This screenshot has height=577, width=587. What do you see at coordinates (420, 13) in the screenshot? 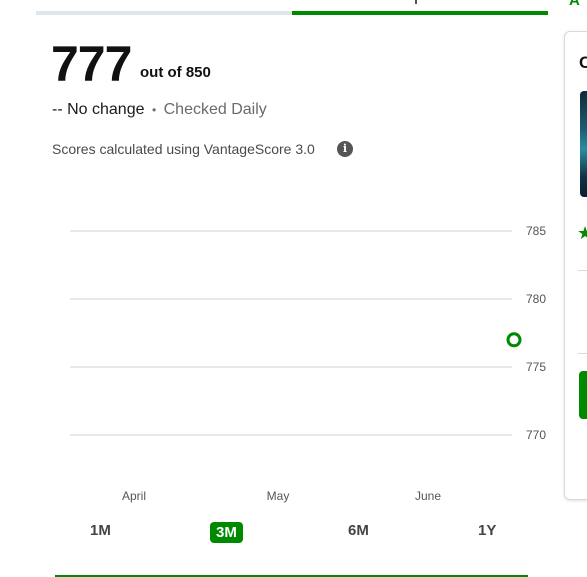
I see `tab-underline-active` at bounding box center [420, 13].